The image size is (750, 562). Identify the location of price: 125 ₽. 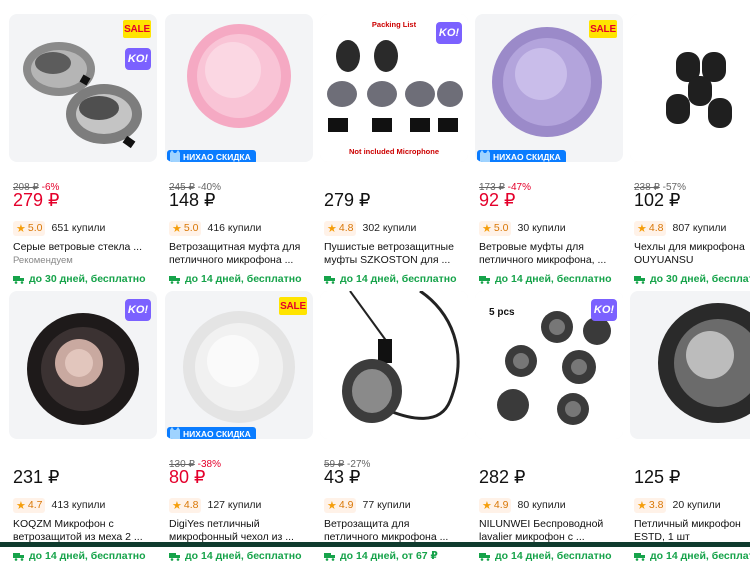
(657, 477).